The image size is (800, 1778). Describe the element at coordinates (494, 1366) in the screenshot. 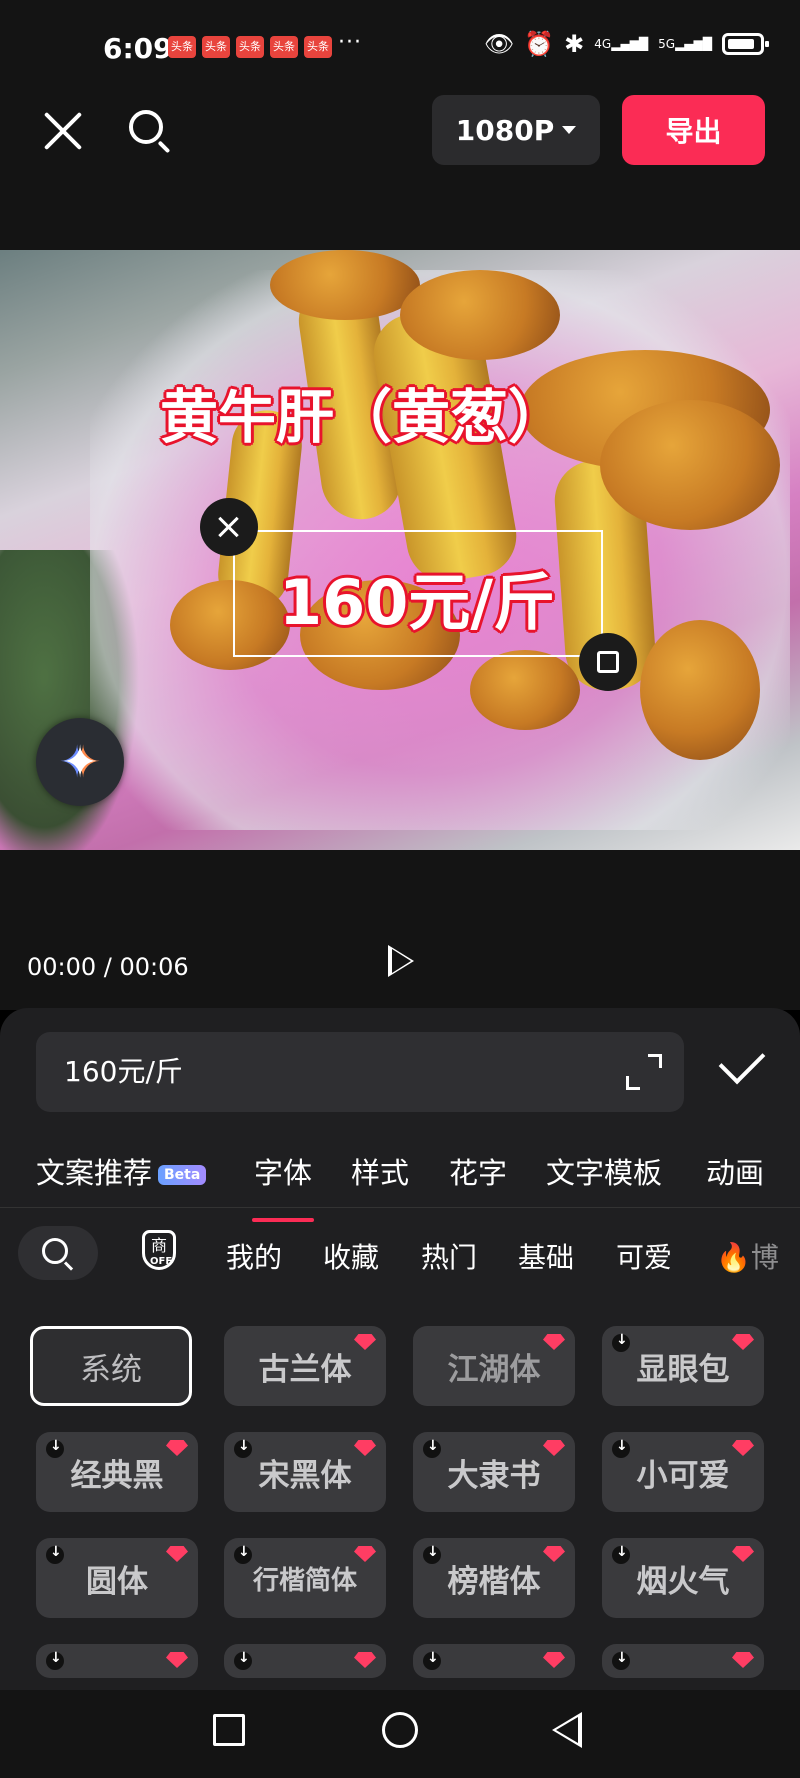

I see `font-option: 江湖体` at that location.